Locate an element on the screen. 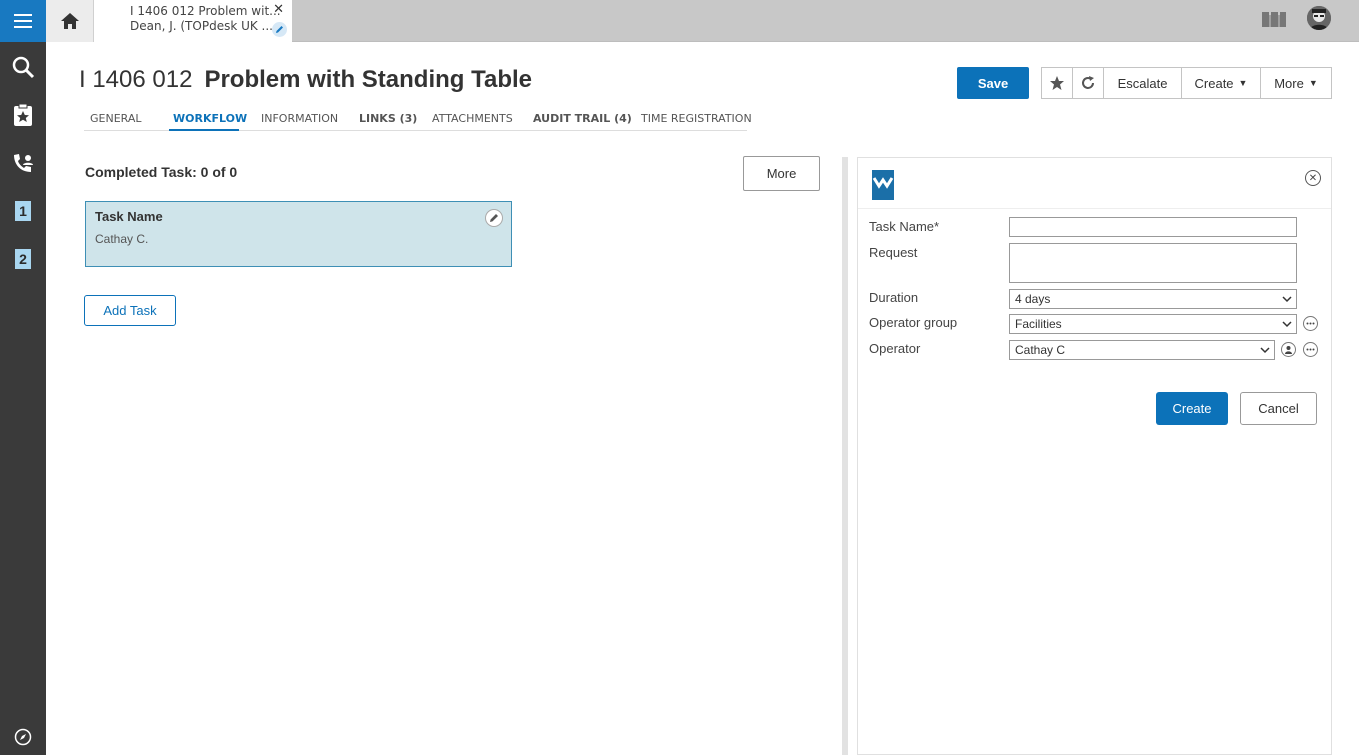 The height and width of the screenshot is (755, 1359). operator-label: Operator is located at coordinates (895, 348).